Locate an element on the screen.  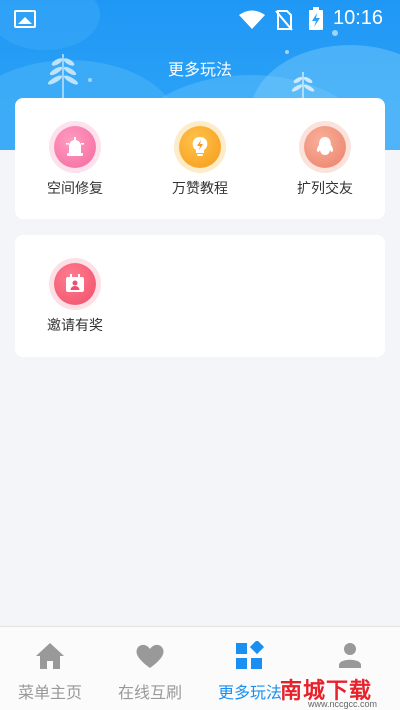
watermark-url: www.nccgcc.com is located at coordinates (343, 704).